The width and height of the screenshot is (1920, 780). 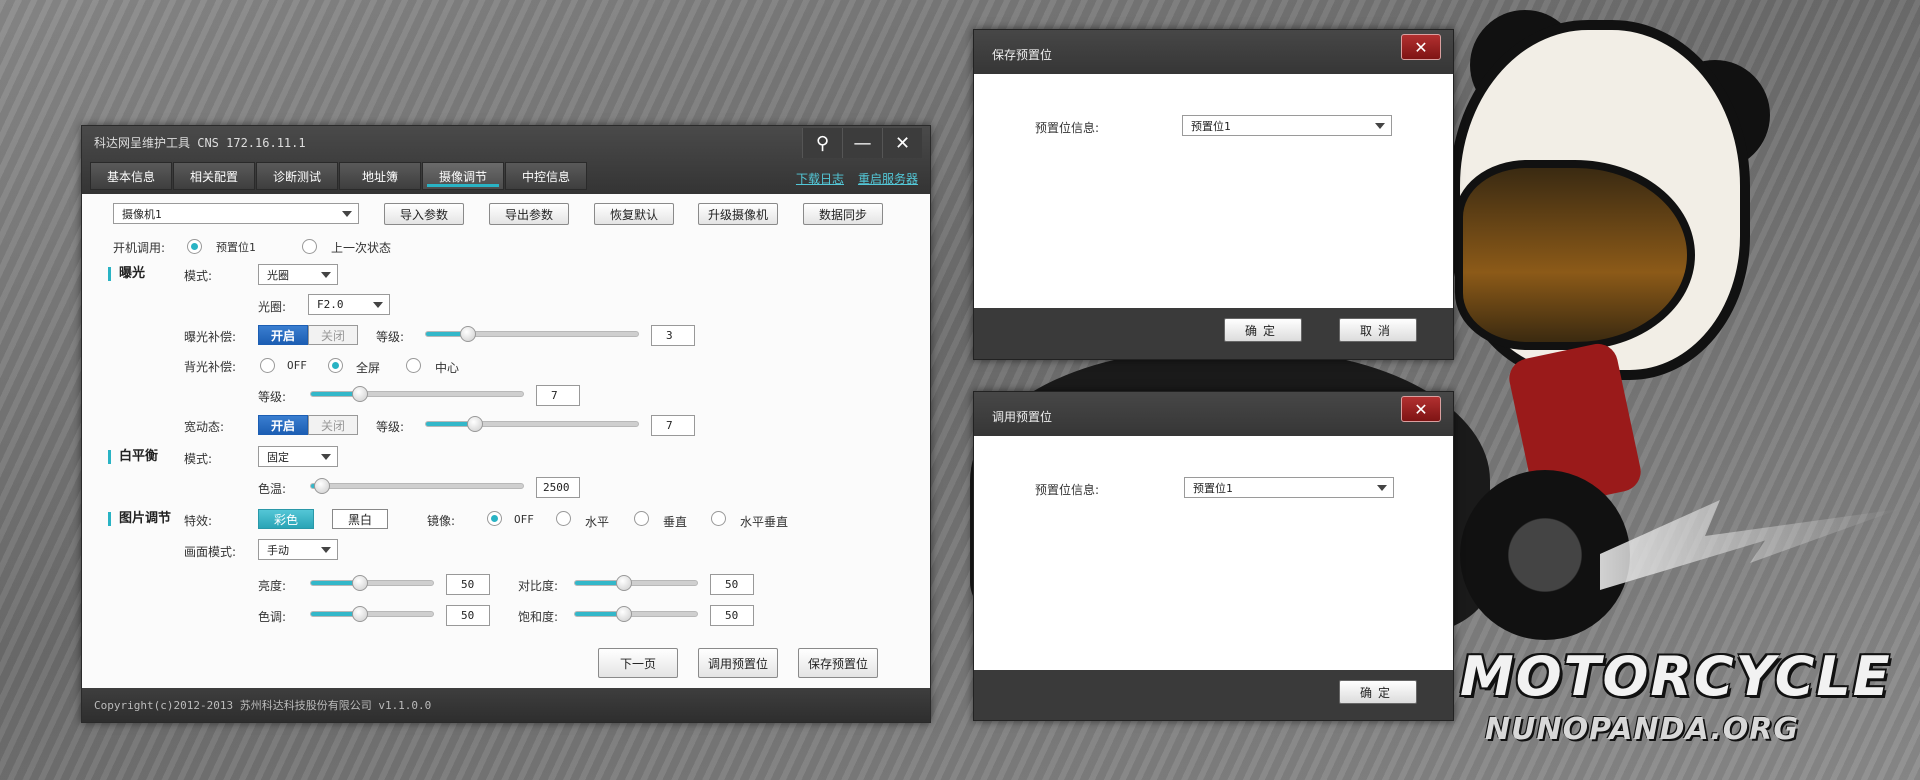 What do you see at coordinates (335, 365) in the screenshot?
I see `backlight-full-radio` at bounding box center [335, 365].